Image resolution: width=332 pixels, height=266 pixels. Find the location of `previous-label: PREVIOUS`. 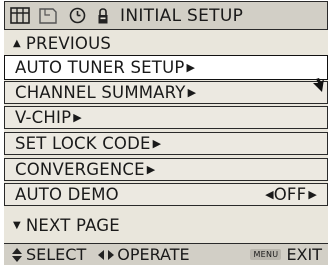

previous-label: PREVIOUS is located at coordinates (68, 43).